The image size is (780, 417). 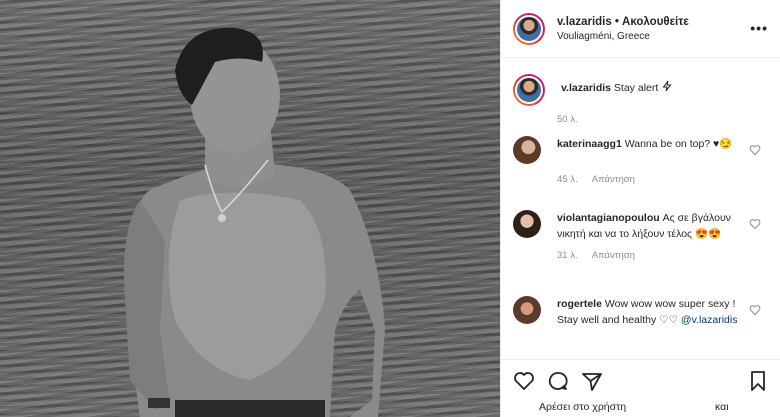 What do you see at coordinates (667, 87) in the screenshot?
I see `lightning-icon` at bounding box center [667, 87].